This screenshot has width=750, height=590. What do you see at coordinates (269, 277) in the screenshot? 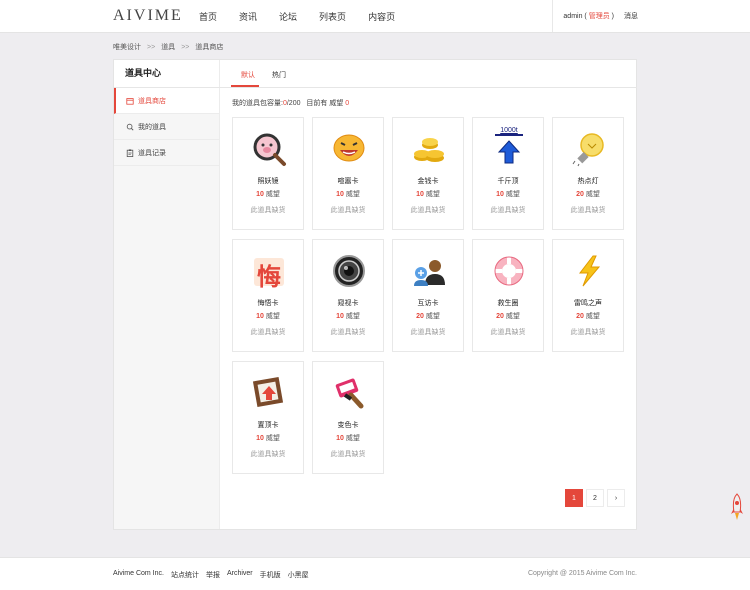
I see `icon-label: 悔` at bounding box center [269, 277].